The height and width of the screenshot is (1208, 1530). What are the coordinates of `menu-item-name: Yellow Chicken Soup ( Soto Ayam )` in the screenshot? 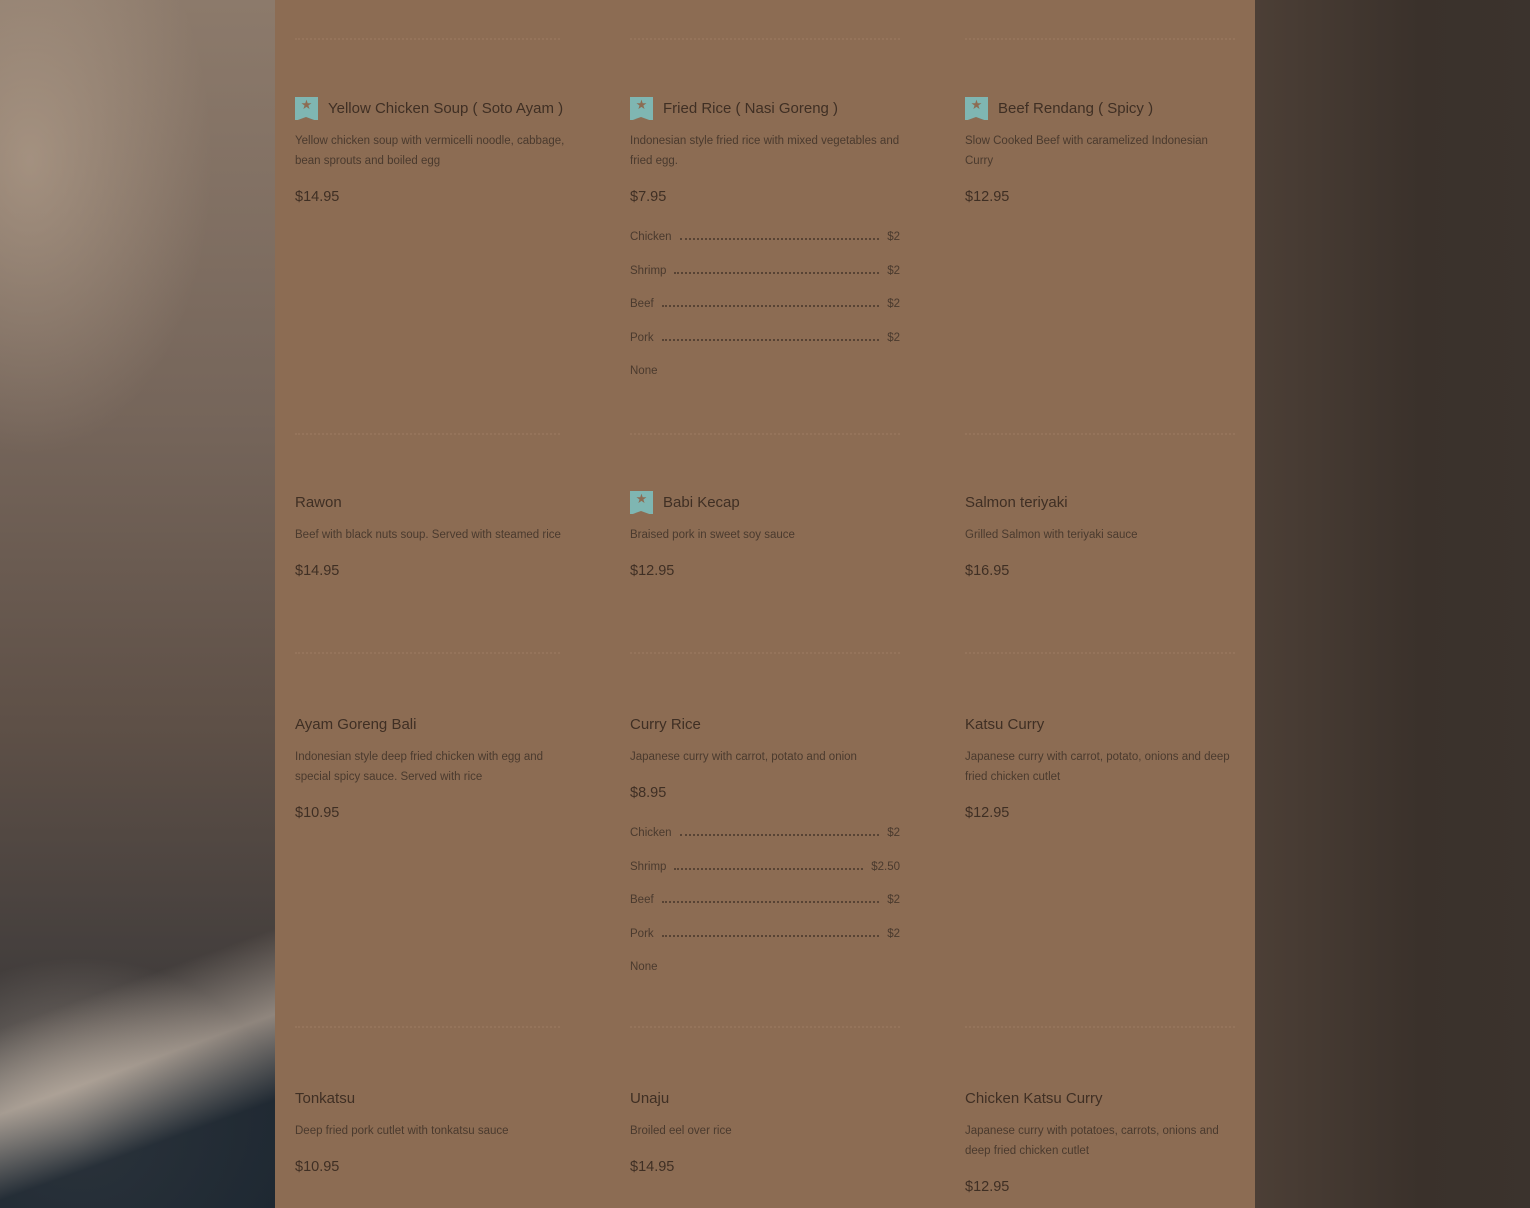 It's located at (446, 108).